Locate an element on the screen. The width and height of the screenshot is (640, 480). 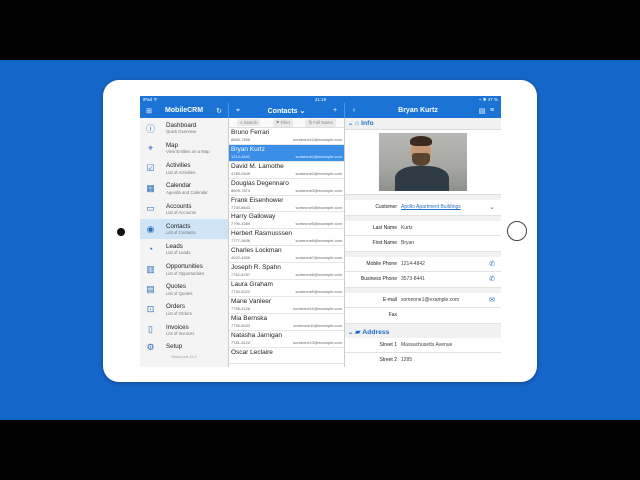
fax-field: Fax is located at coordinates (423, 316).